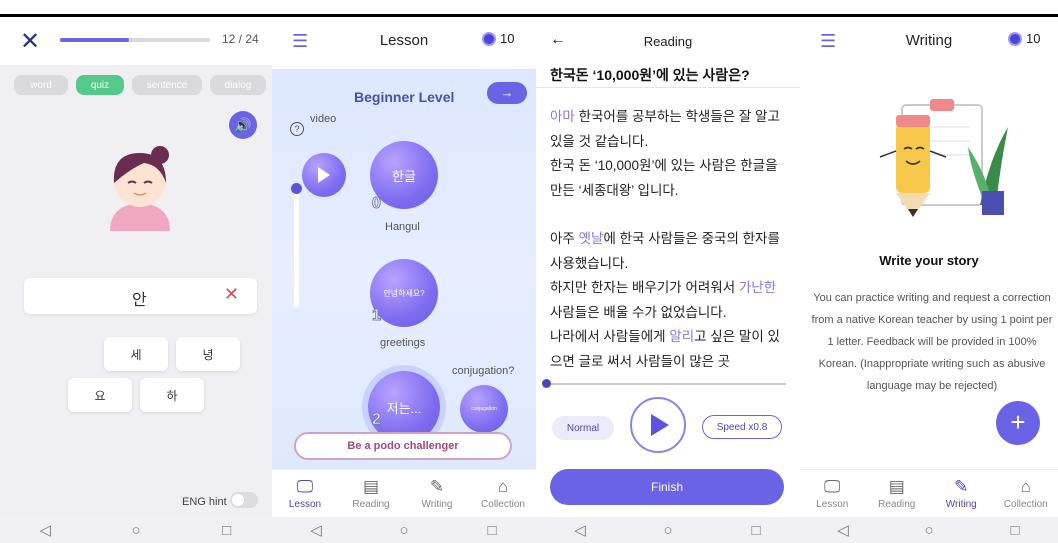 The width and height of the screenshot is (1058, 543). What do you see at coordinates (172, 395) in the screenshot?
I see `key-ha: 하` at bounding box center [172, 395].